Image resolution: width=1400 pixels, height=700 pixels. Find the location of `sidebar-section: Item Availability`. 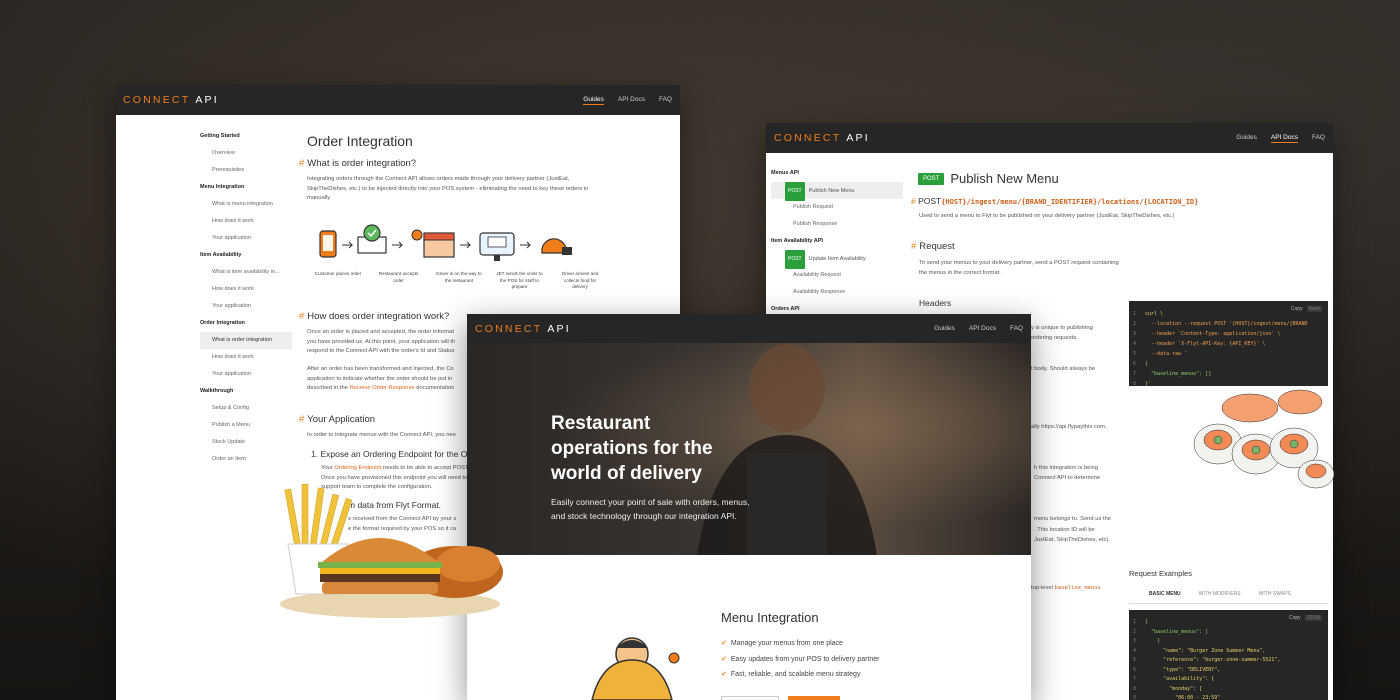

sidebar-section: Item Availability is located at coordinates (221, 255).